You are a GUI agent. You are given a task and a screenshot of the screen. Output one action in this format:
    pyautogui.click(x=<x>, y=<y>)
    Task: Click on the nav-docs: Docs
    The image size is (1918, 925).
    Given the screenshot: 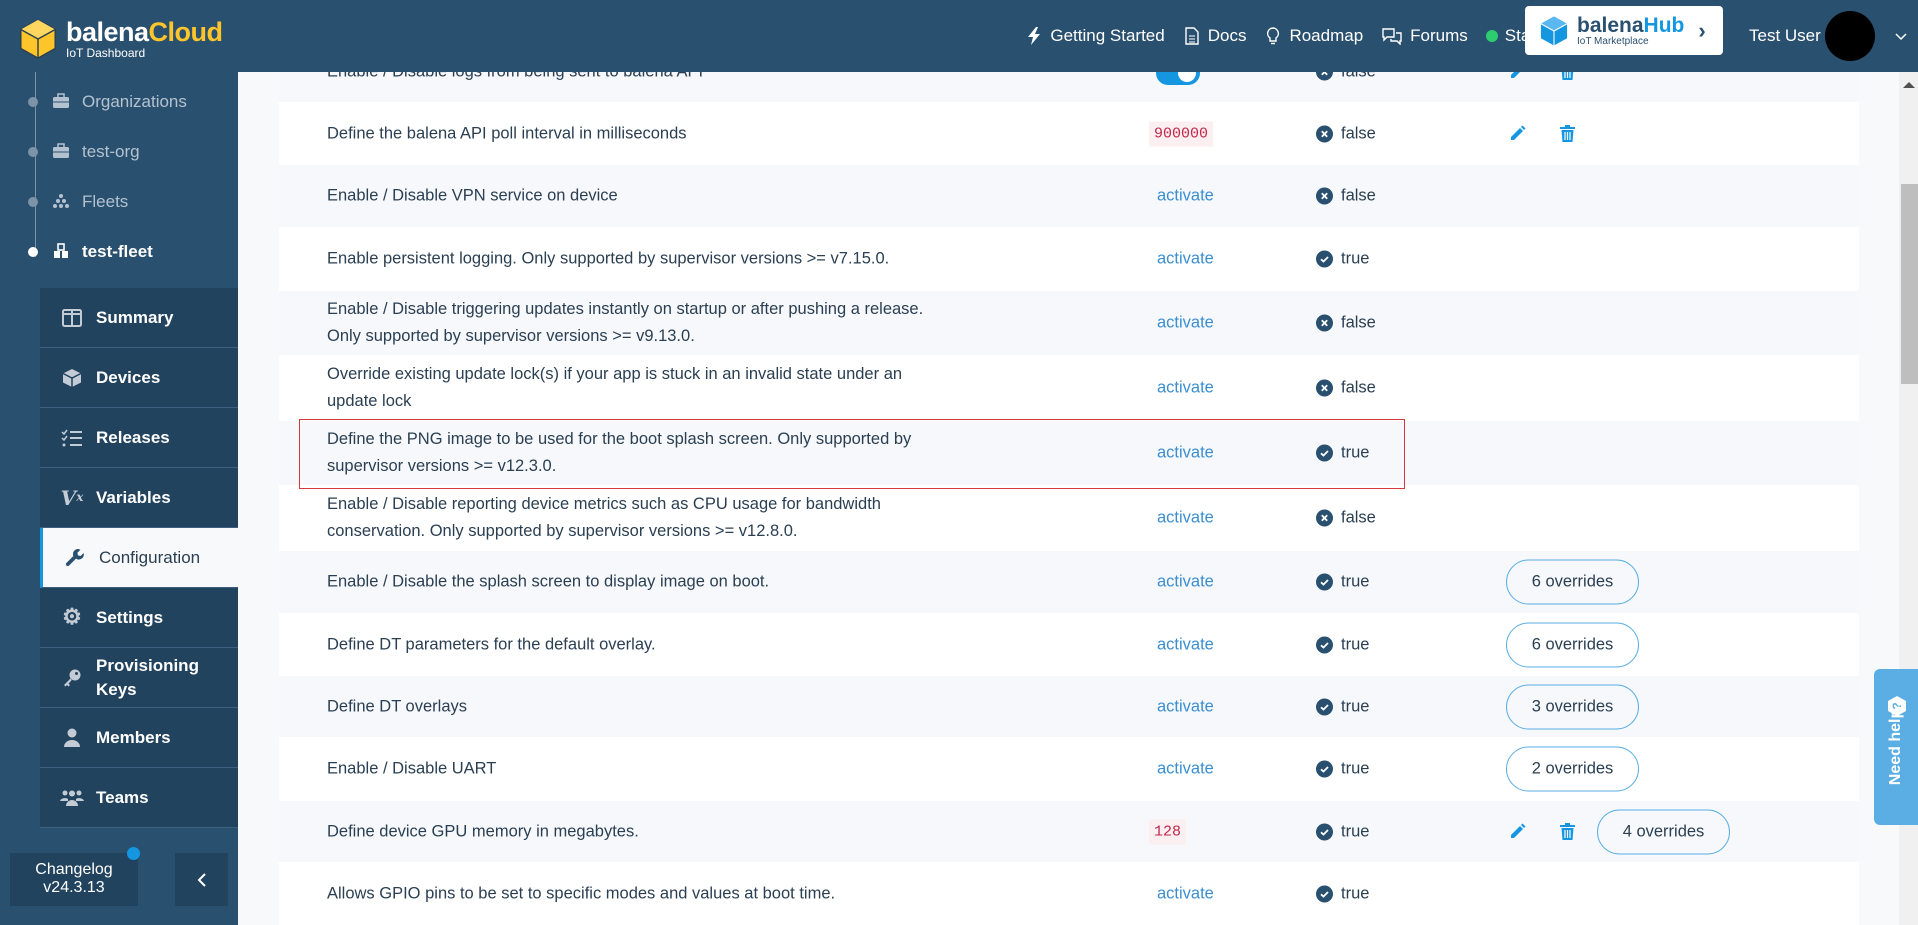 What is the action you would take?
    pyautogui.click(x=1215, y=36)
    